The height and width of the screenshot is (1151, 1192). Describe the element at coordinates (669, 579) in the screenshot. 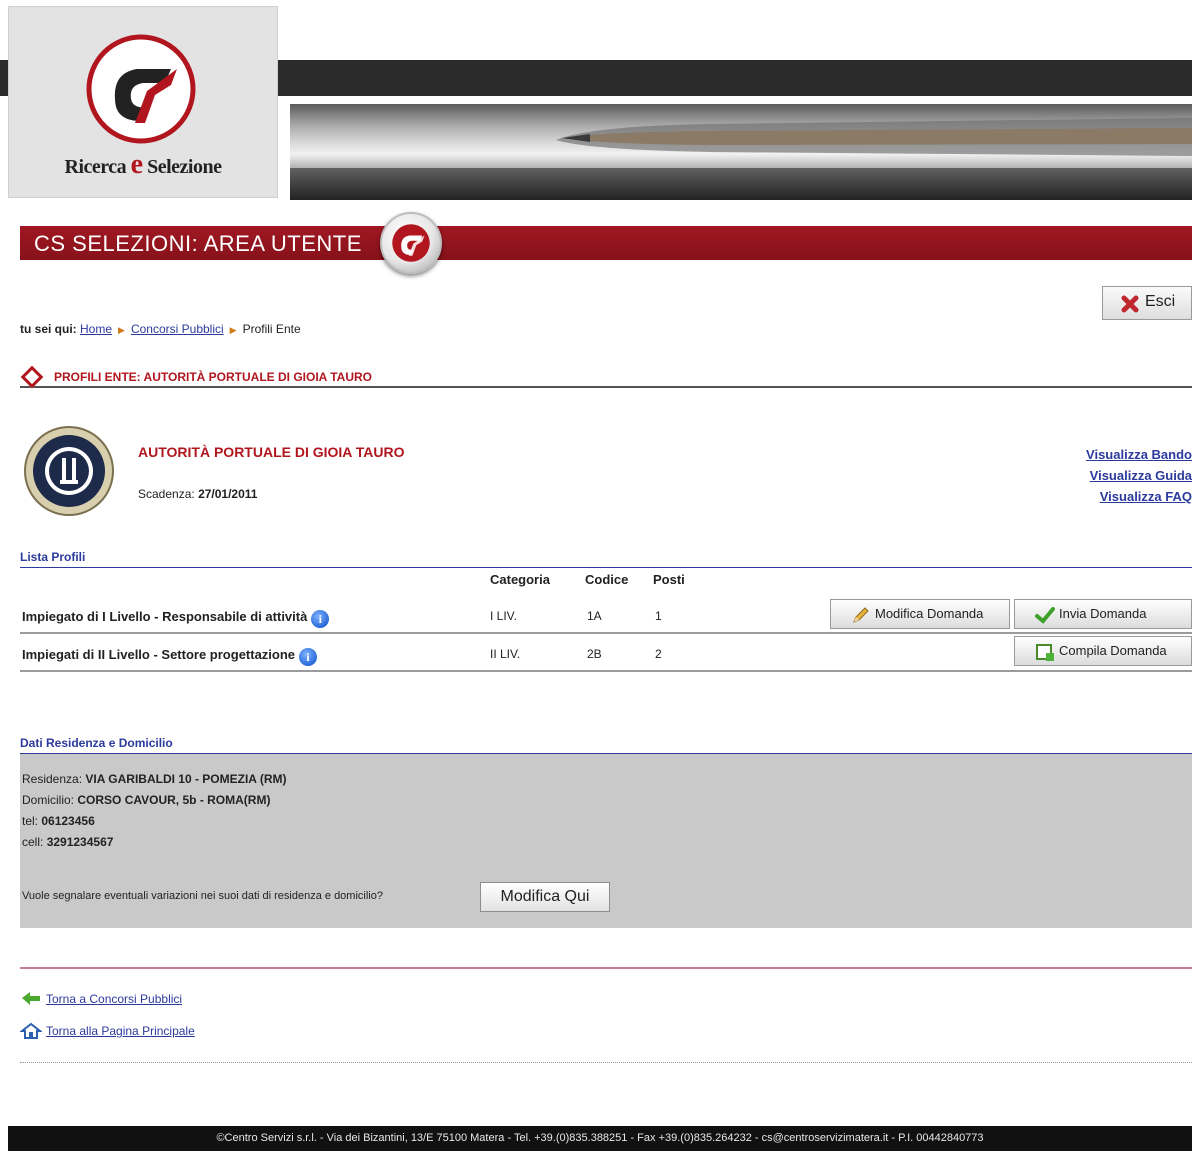

I see `col-posti: Posti` at that location.